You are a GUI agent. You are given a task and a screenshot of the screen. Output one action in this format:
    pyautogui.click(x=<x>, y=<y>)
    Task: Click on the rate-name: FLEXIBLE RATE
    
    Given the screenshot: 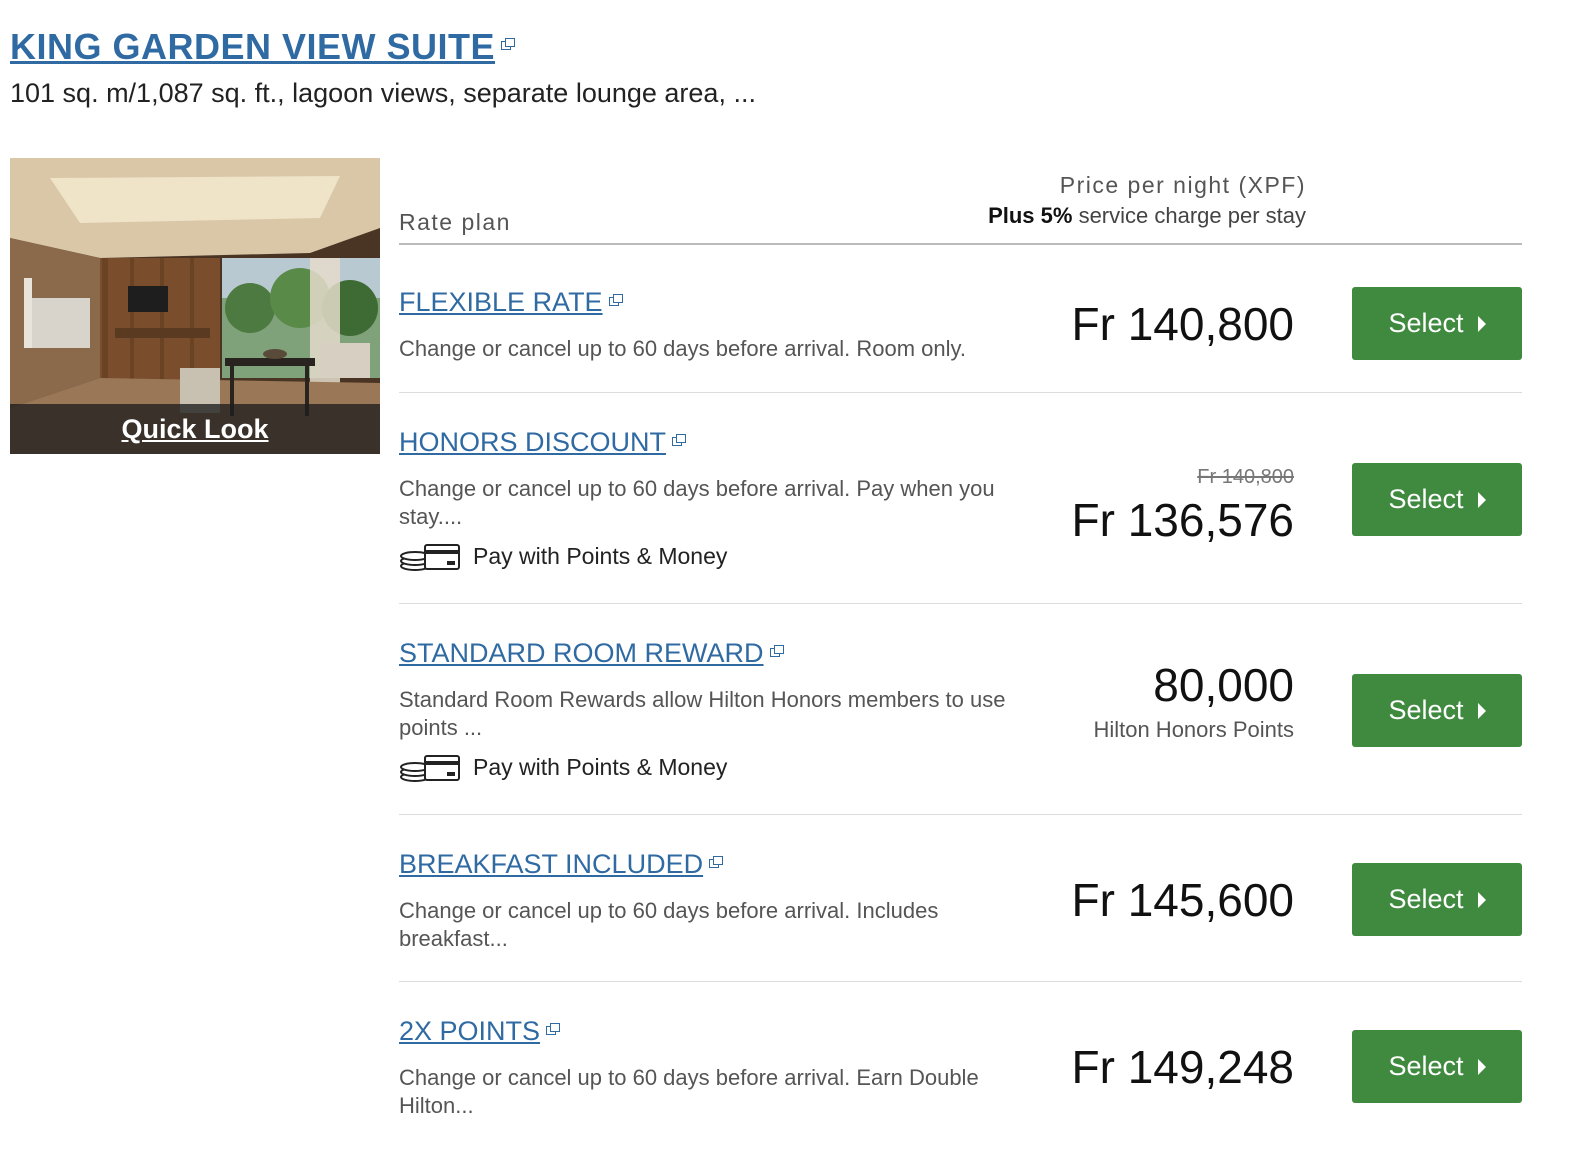 What is the action you would take?
    pyautogui.click(x=501, y=302)
    